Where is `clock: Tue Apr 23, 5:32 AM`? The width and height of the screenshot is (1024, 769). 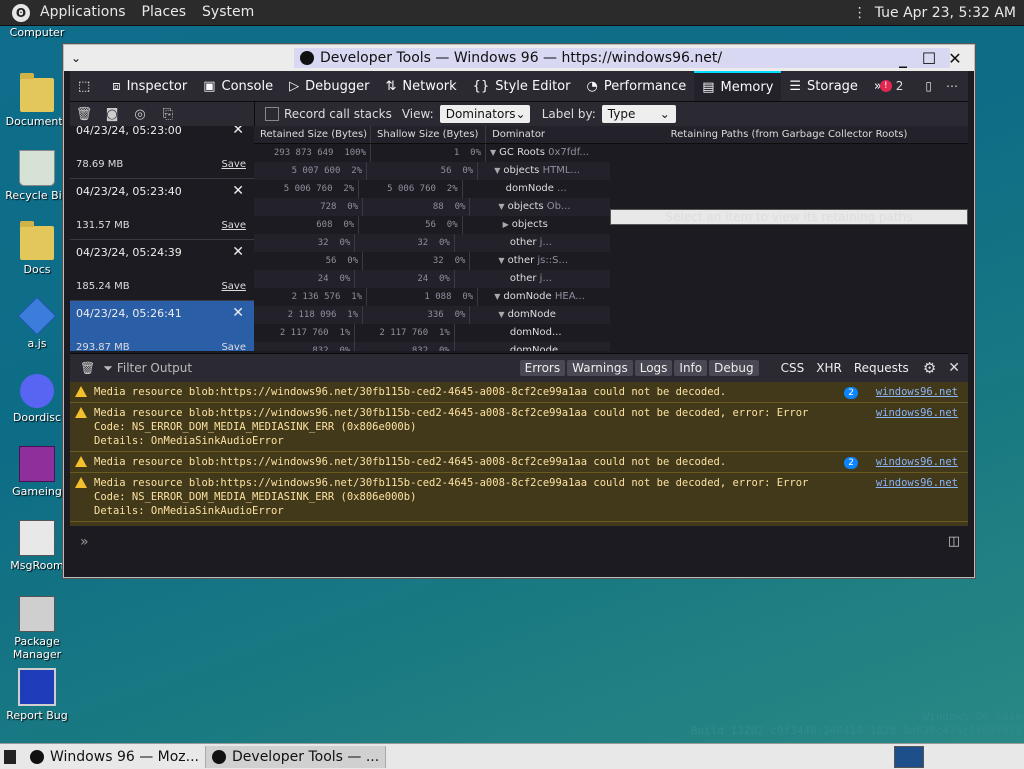 clock: Tue Apr 23, 5:32 AM is located at coordinates (945, 13).